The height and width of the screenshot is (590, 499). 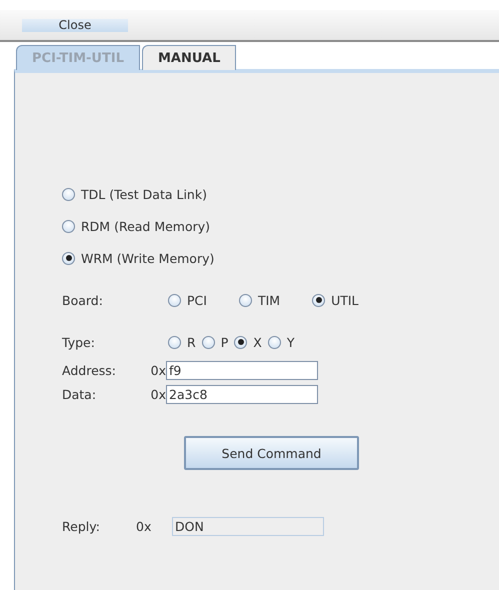 I want to click on input-field: f9, so click(x=242, y=370).